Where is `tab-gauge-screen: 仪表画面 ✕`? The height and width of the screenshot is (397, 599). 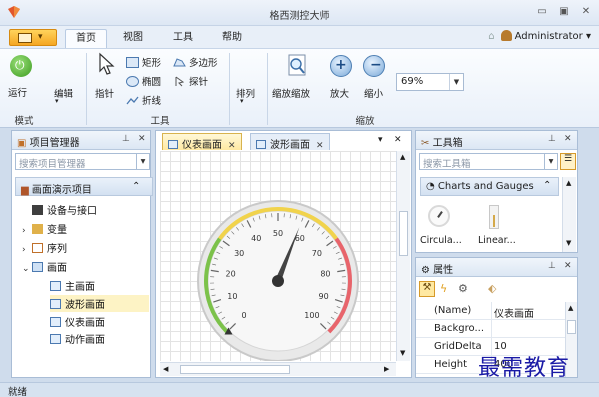 tab-gauge-screen: 仪表画面 ✕ is located at coordinates (202, 142).